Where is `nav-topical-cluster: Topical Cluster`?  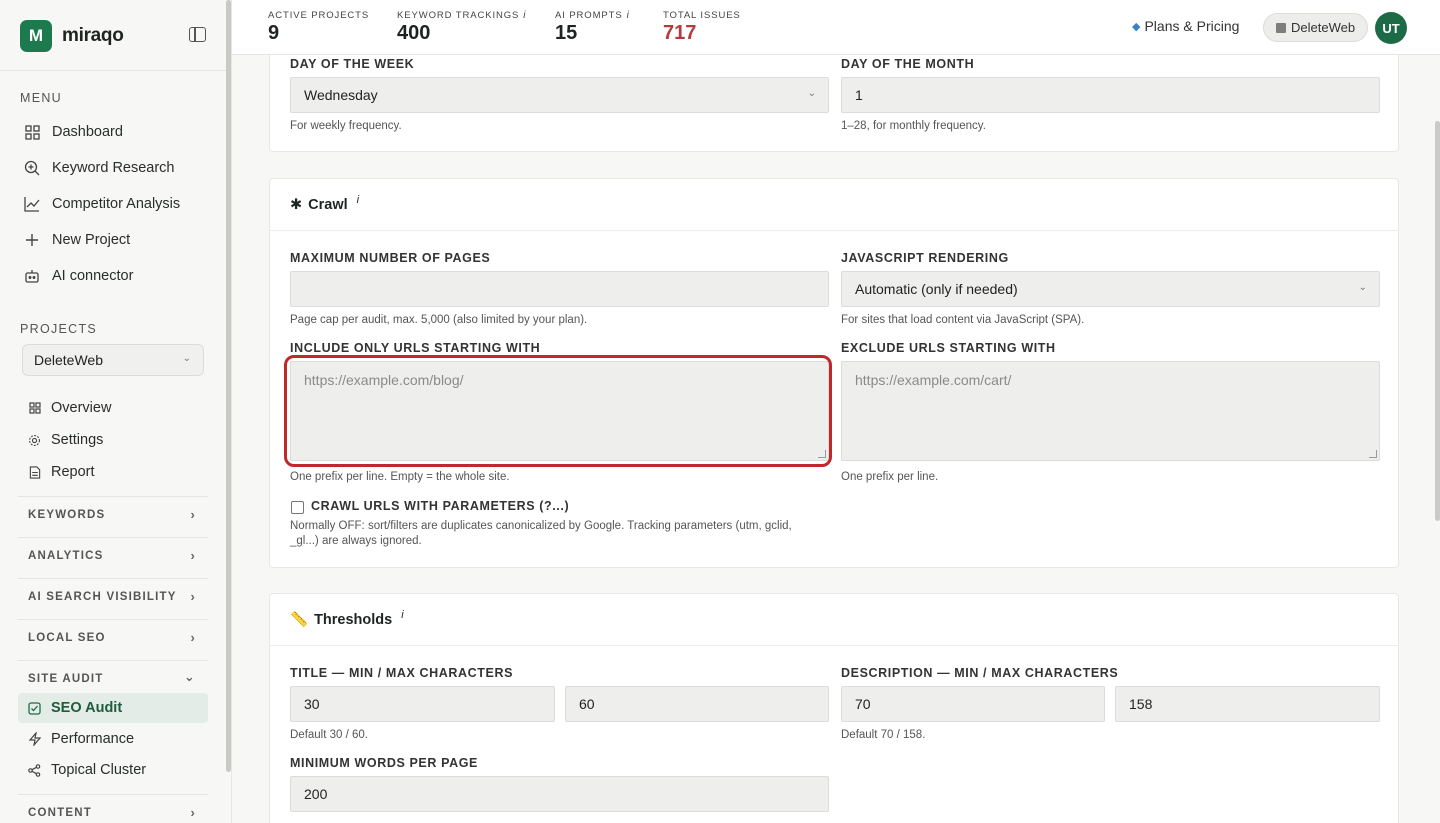 nav-topical-cluster: Topical Cluster is located at coordinates (87, 770).